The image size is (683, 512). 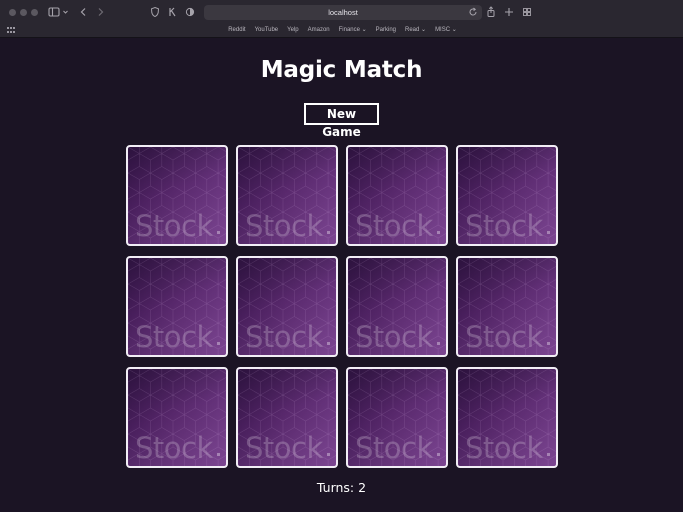 I want to click on chevron-down-icon, so click(x=65, y=12).